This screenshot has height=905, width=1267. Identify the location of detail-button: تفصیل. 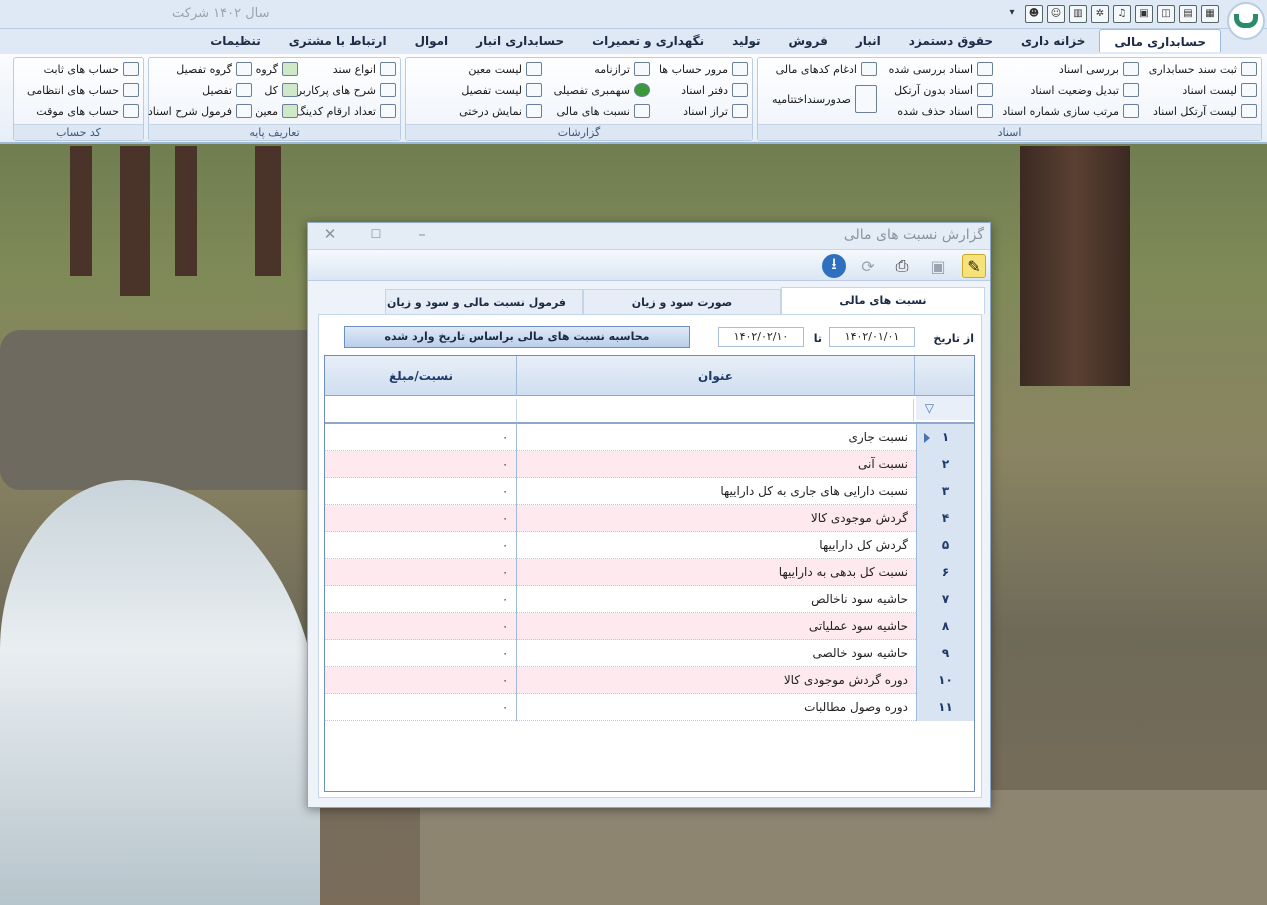
(227, 90).